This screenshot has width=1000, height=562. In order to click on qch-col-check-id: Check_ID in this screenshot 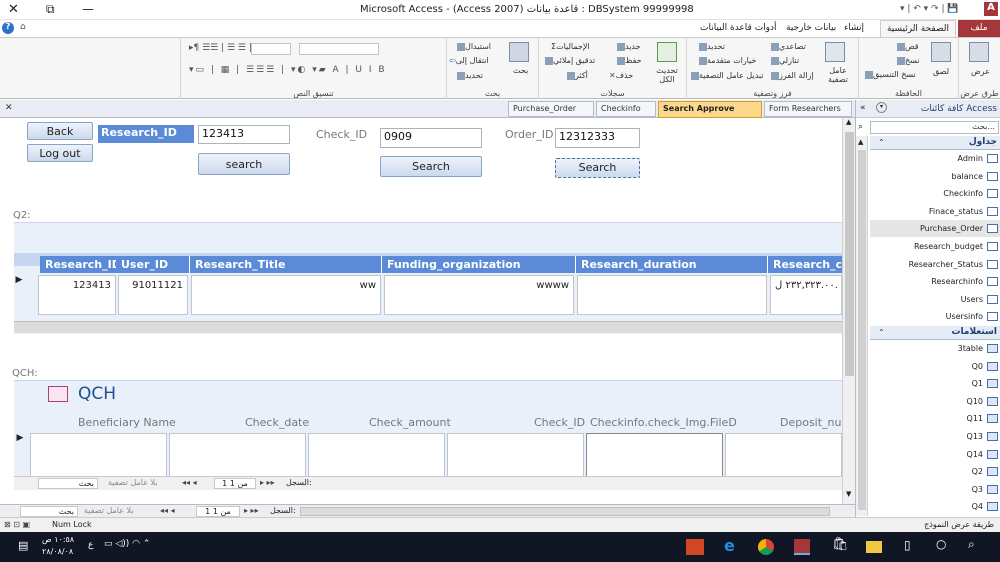, I will do `click(559, 422)`.